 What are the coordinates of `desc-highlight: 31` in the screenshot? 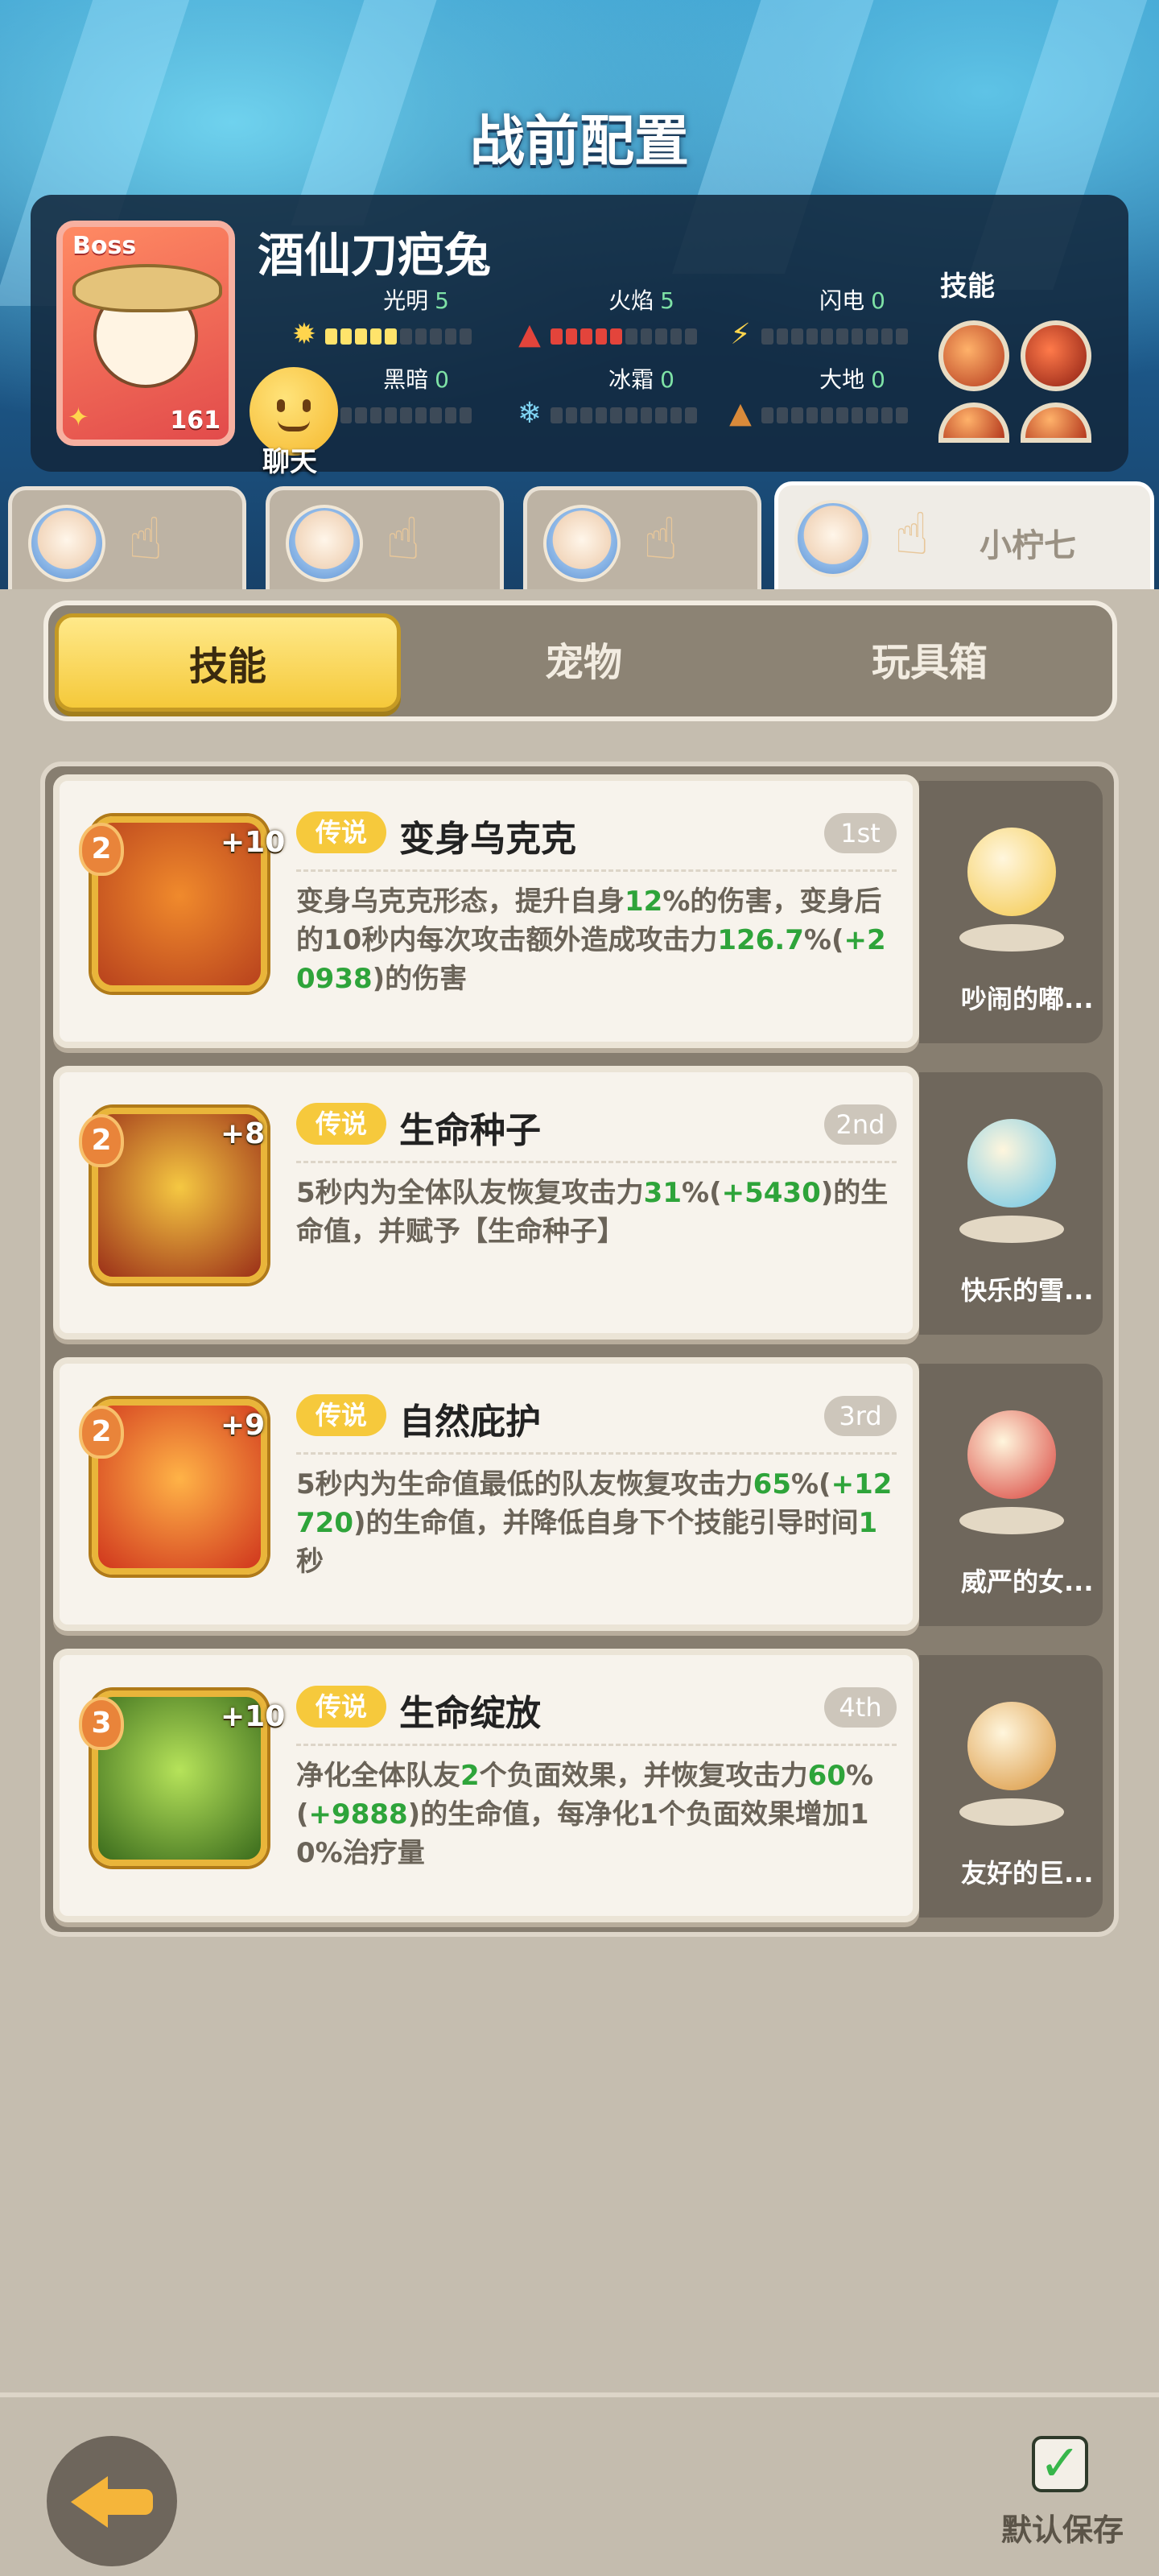 It's located at (662, 1193).